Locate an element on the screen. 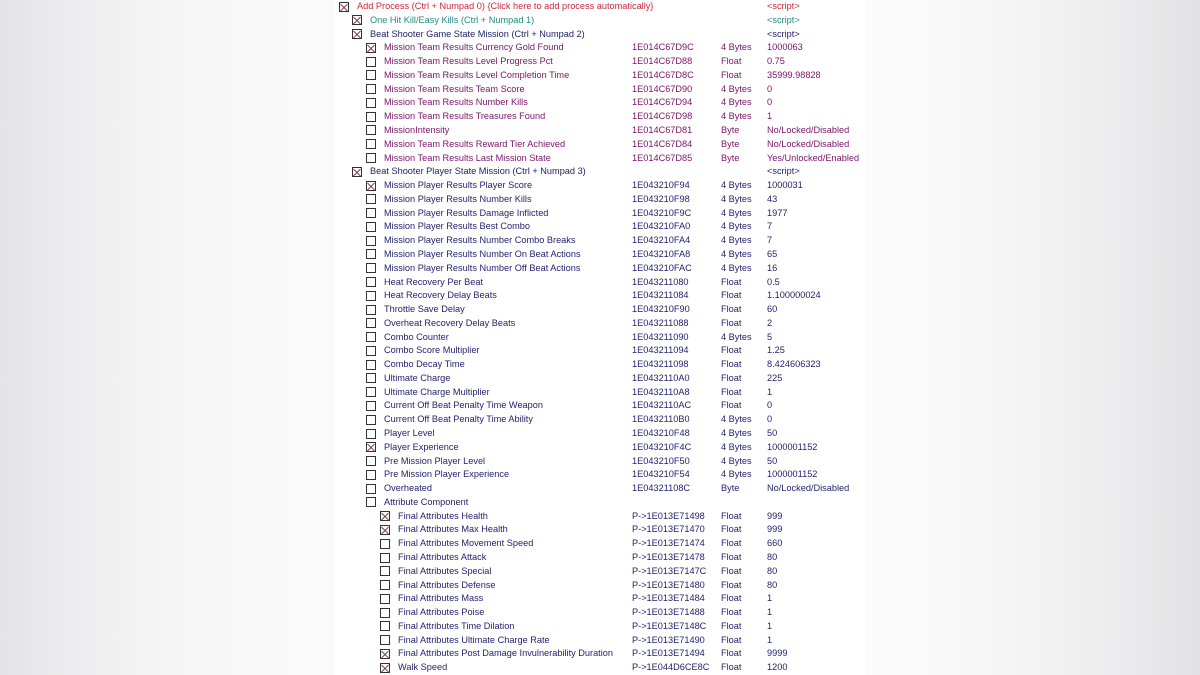 The image size is (1200, 675). value-cell: 660 is located at coordinates (774, 544).